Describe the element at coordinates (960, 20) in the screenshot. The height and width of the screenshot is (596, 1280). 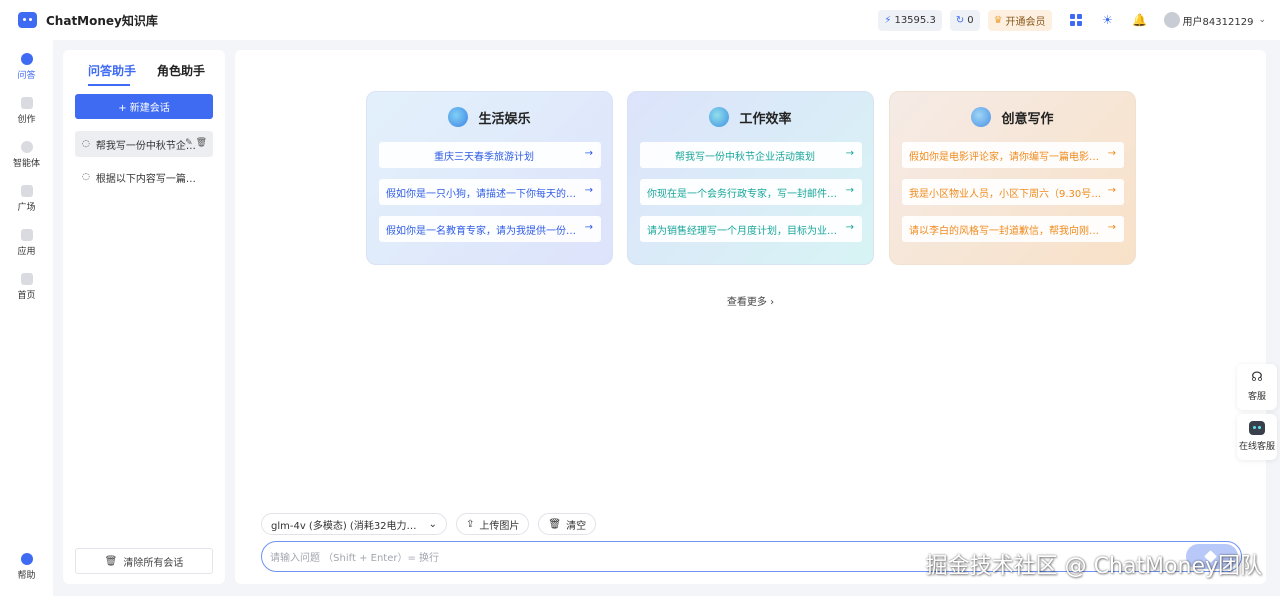
I see `refresh-icon: ↻` at that location.